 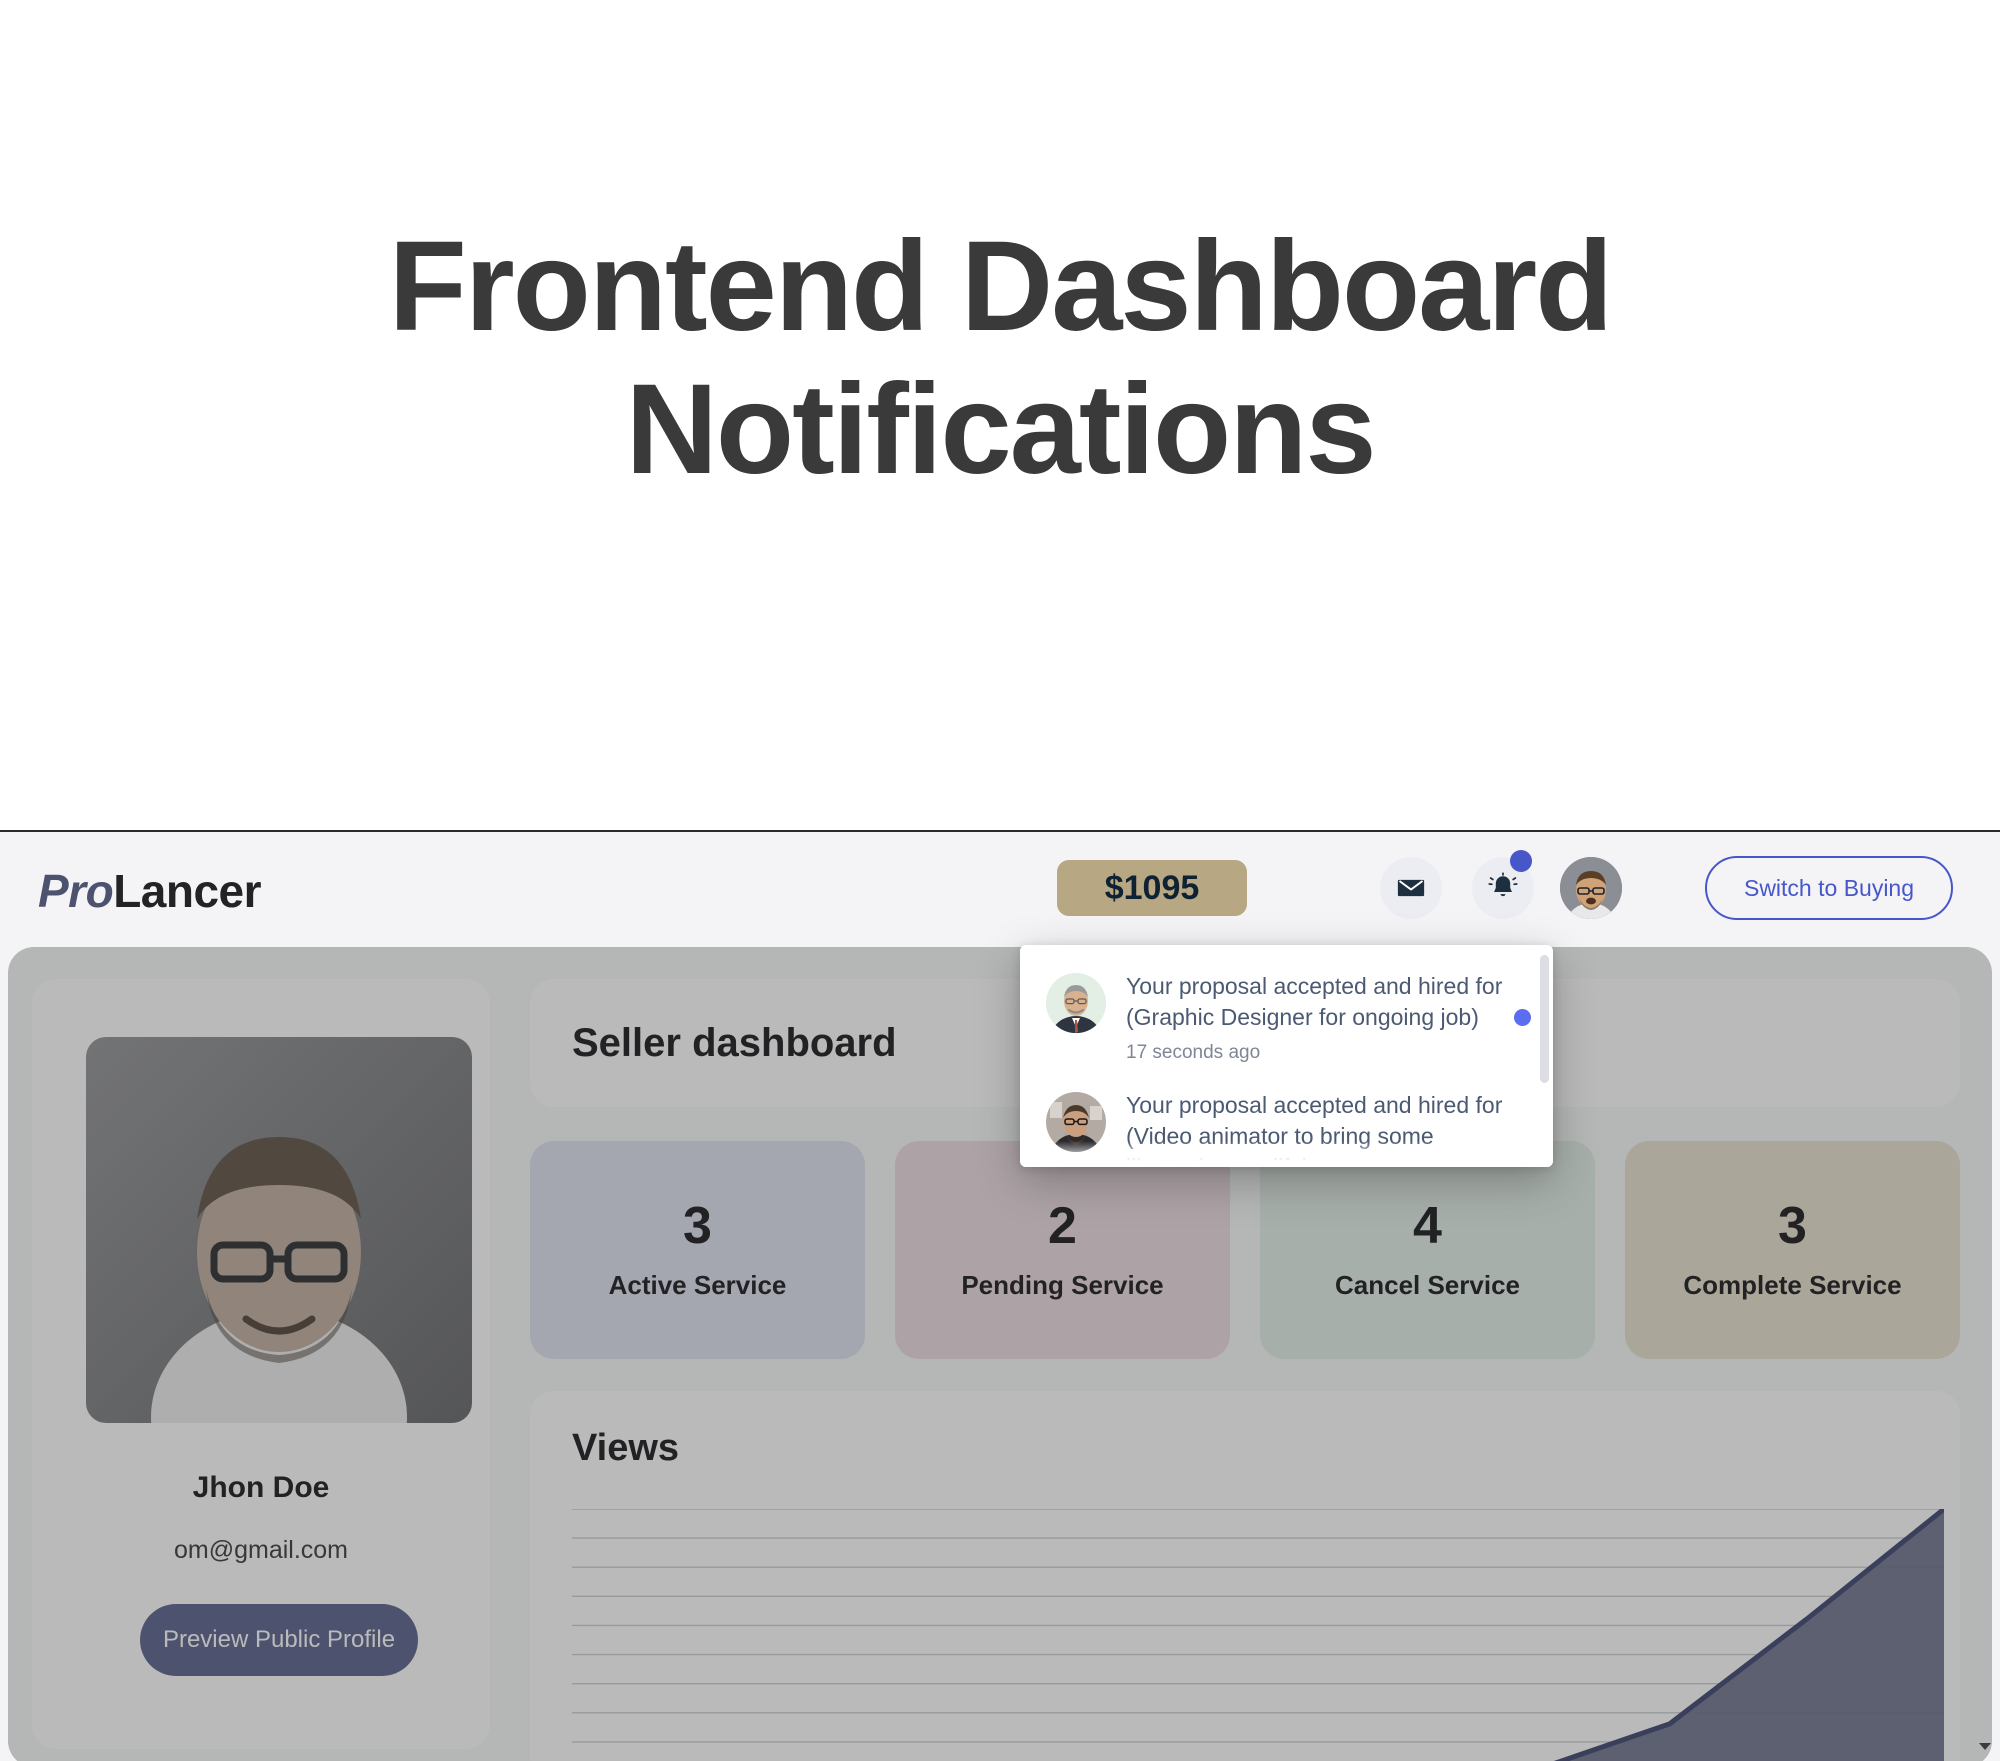 I want to click on profile-name: Jhon Doe, so click(x=261, y=1487).